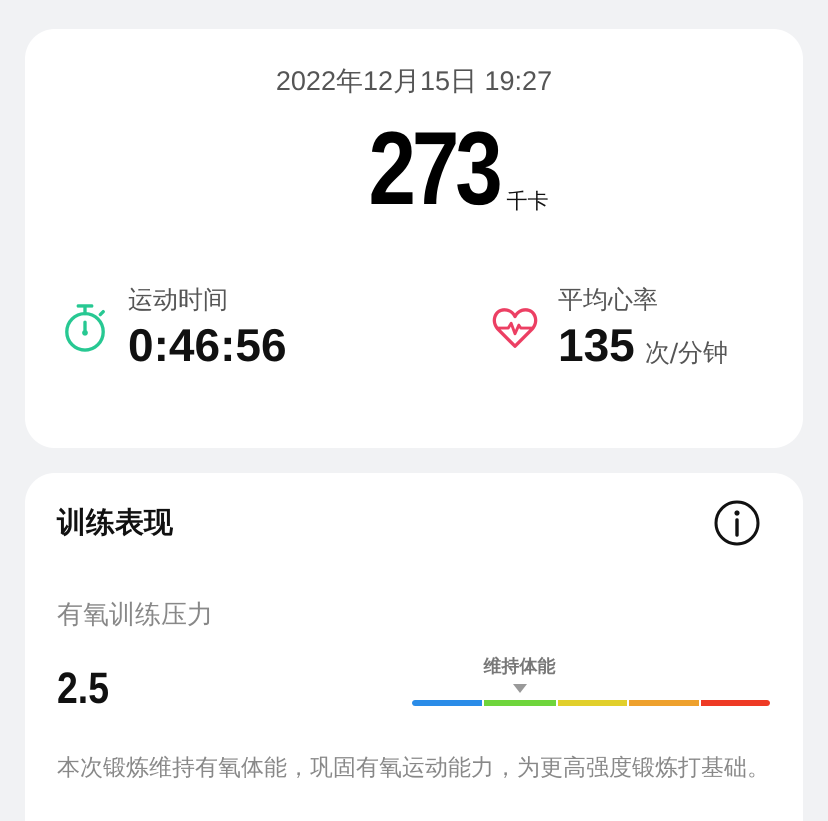 This screenshot has width=828, height=821. What do you see at coordinates (115, 522) in the screenshot?
I see `section-title: 训练表现` at bounding box center [115, 522].